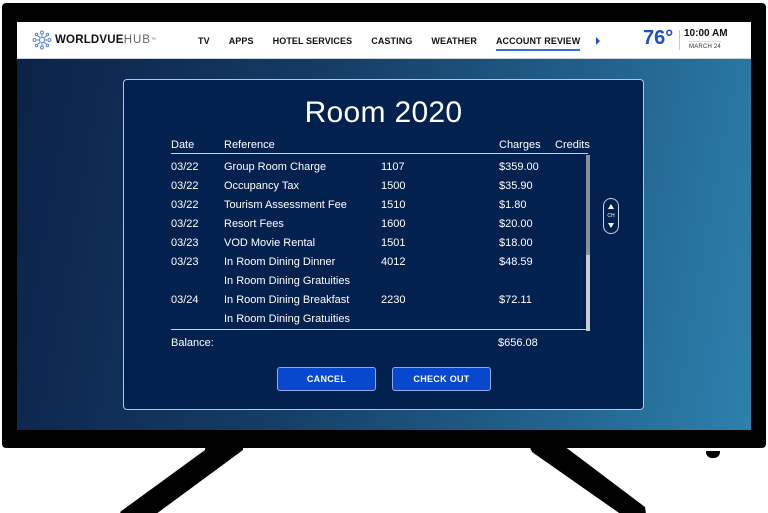 The height and width of the screenshot is (513, 768). Describe the element at coordinates (275, 167) in the screenshot. I see `row-reference: Group Room Charge` at that location.